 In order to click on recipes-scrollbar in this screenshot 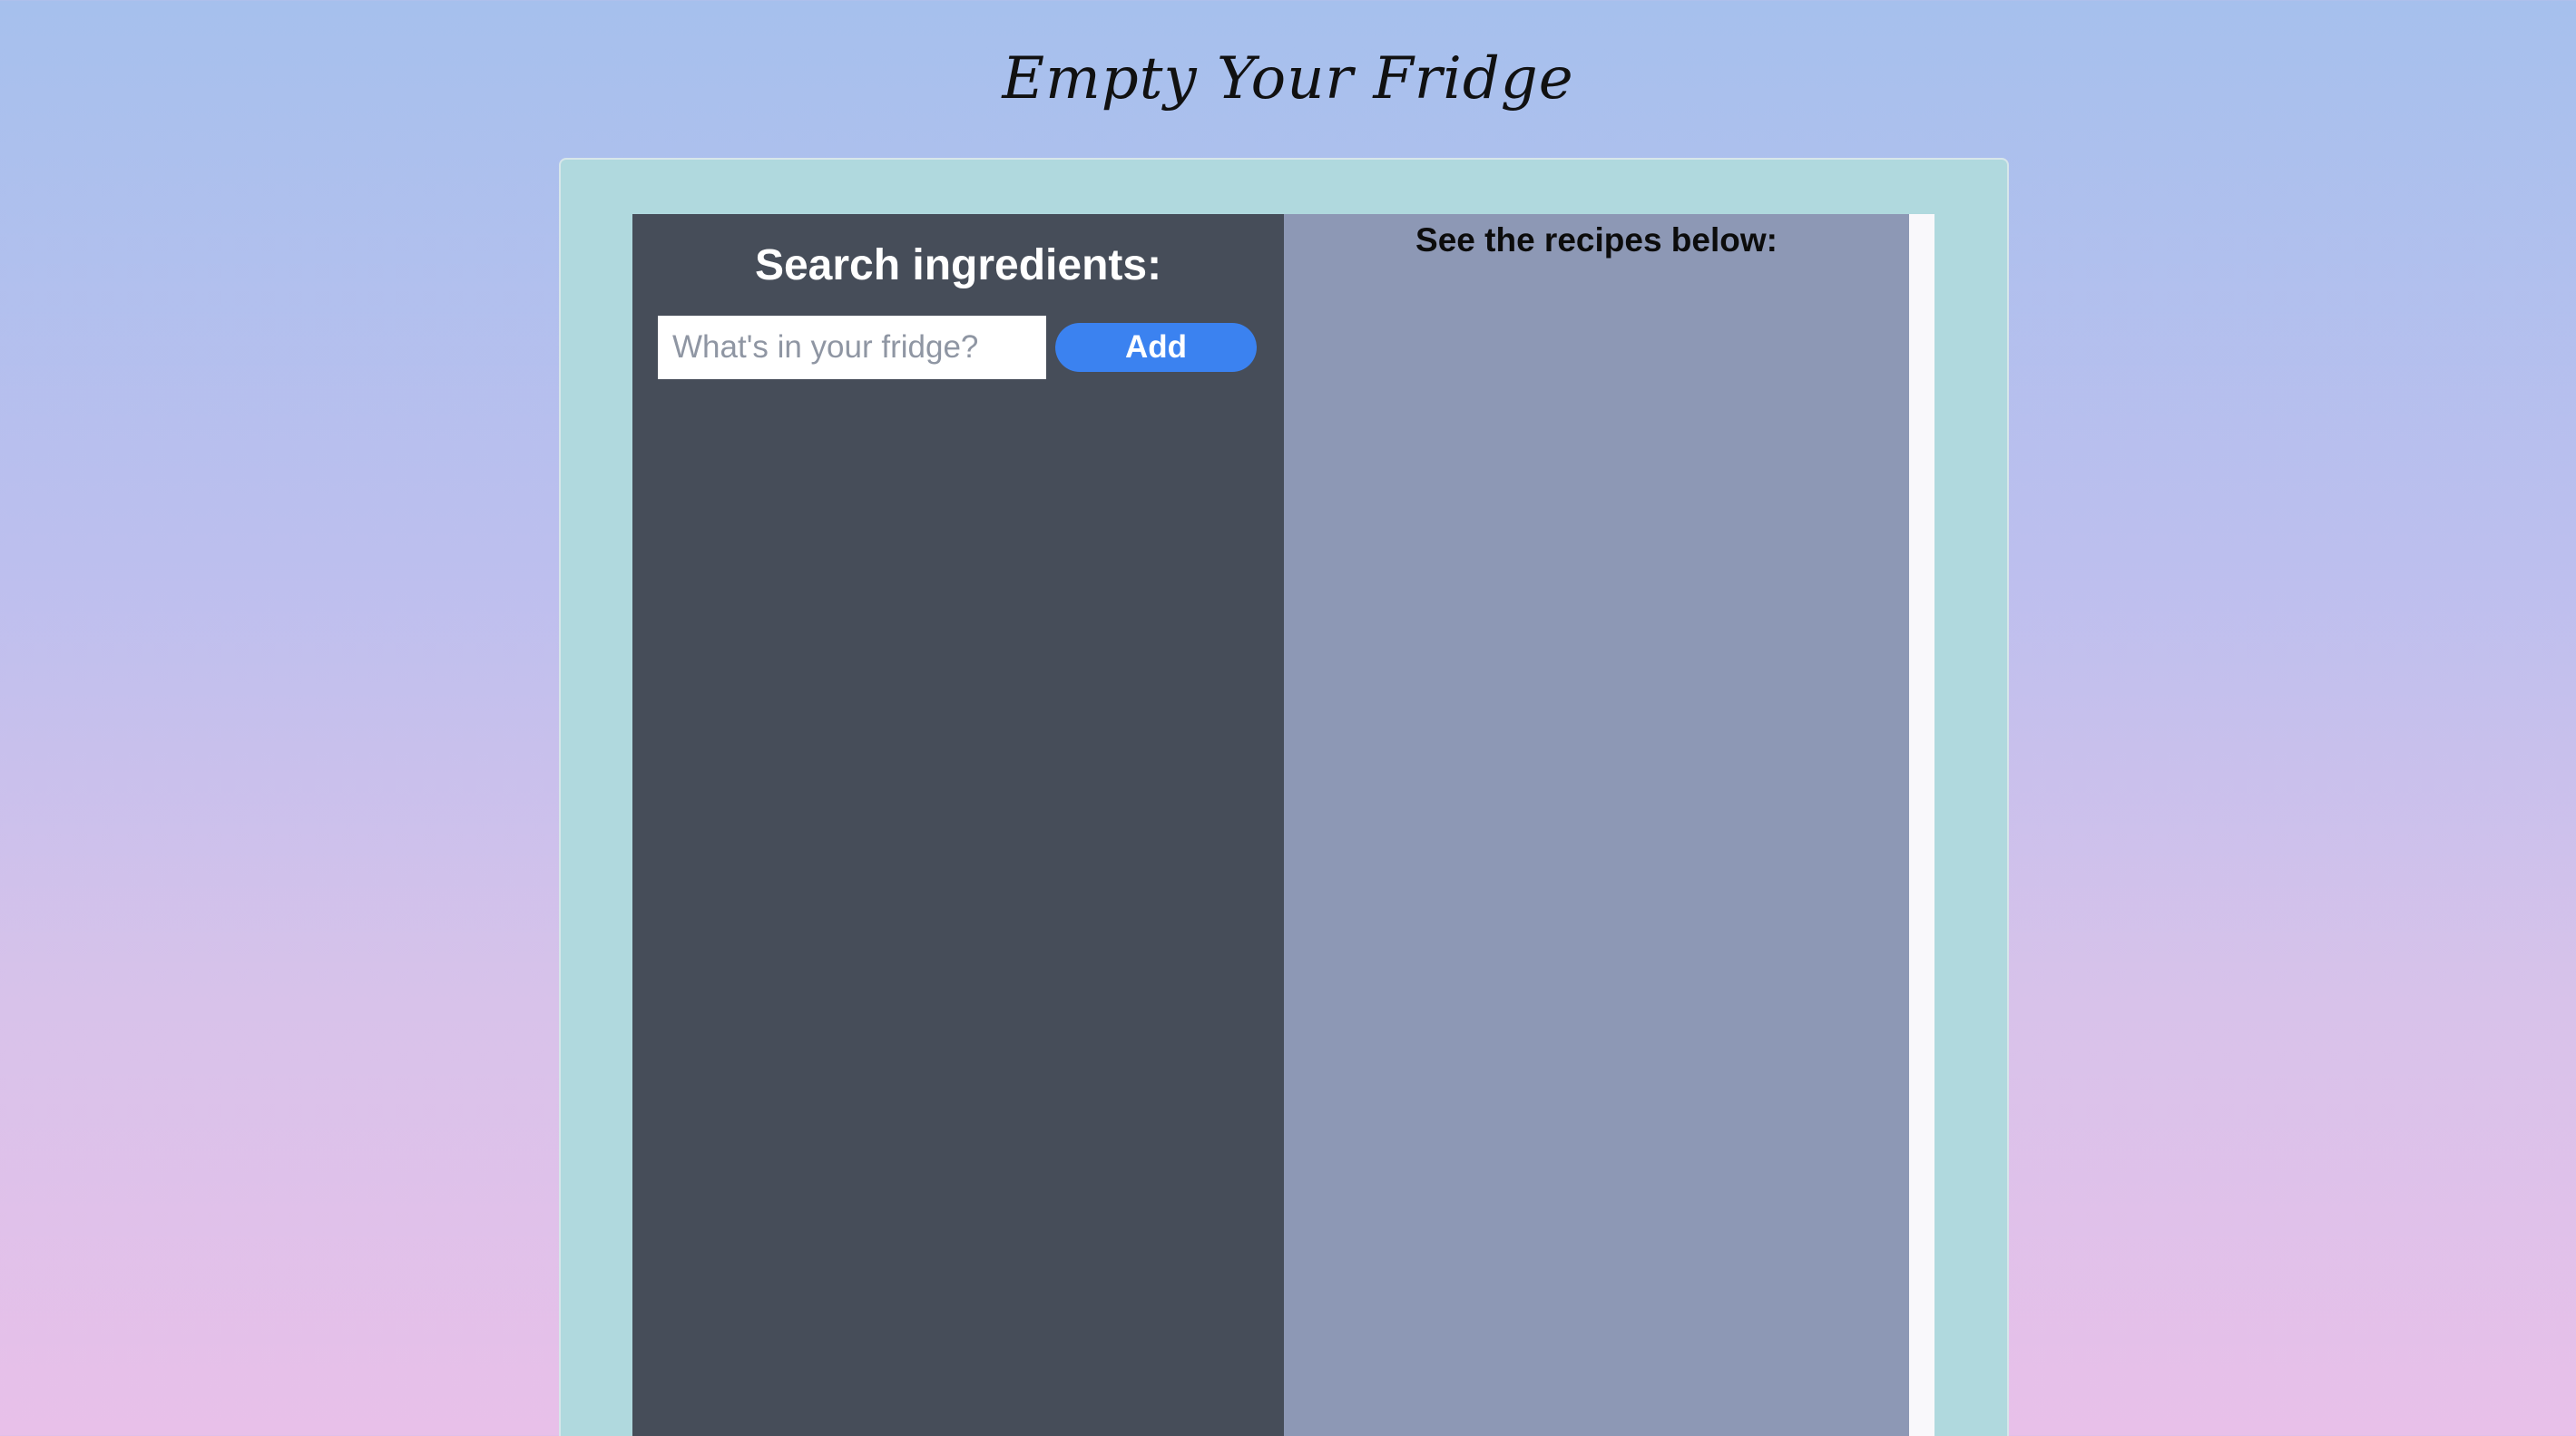, I will do `click(1921, 825)`.